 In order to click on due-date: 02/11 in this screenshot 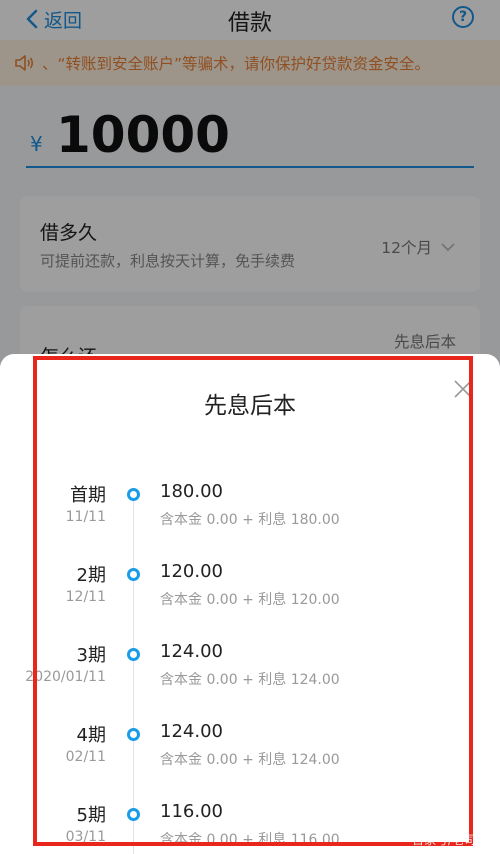, I will do `click(85, 757)`.